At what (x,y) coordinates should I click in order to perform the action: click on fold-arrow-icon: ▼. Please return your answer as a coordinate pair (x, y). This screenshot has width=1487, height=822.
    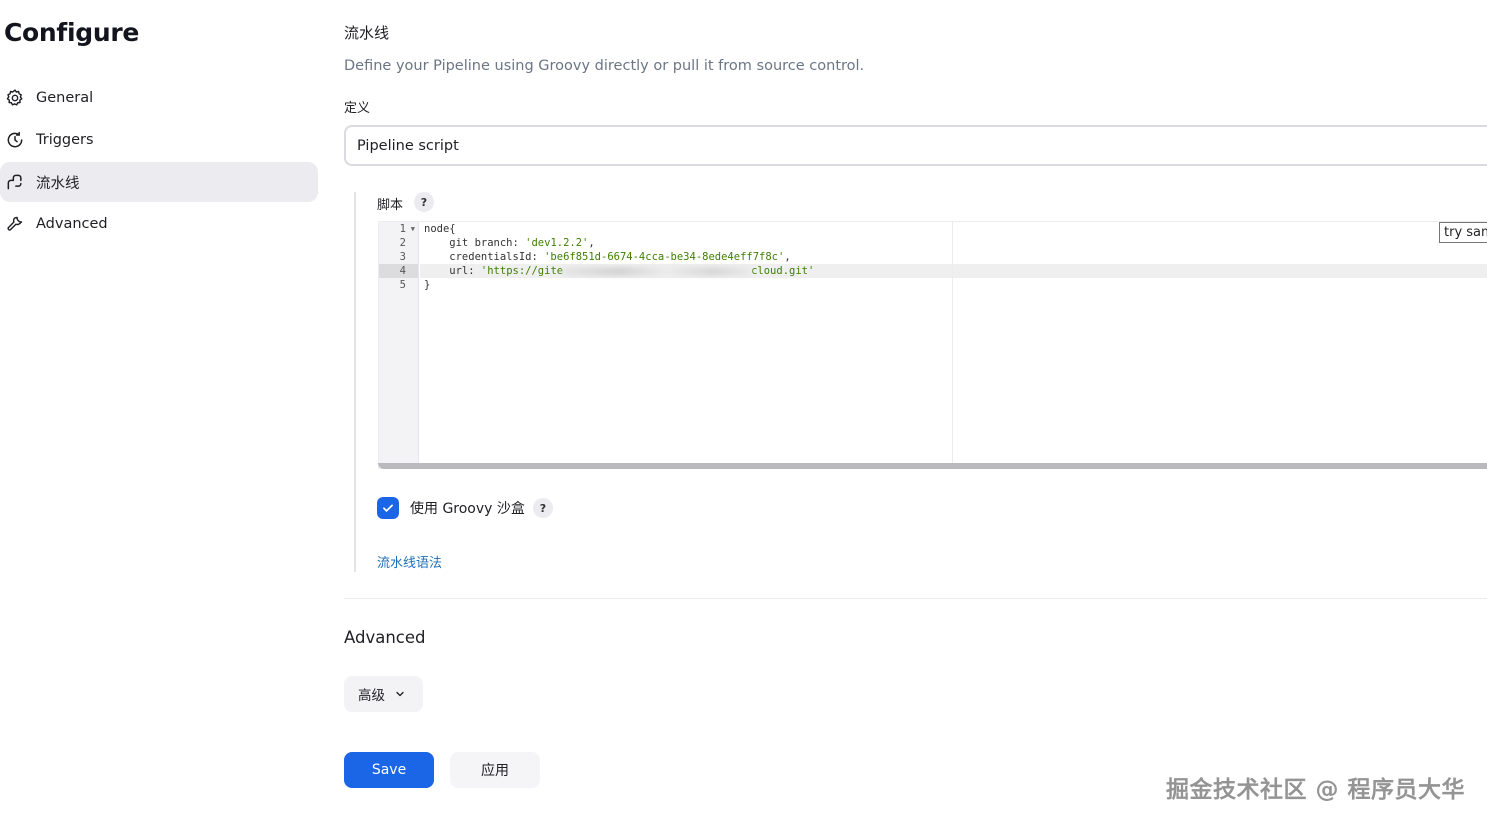
    Looking at the image, I should click on (413, 229).